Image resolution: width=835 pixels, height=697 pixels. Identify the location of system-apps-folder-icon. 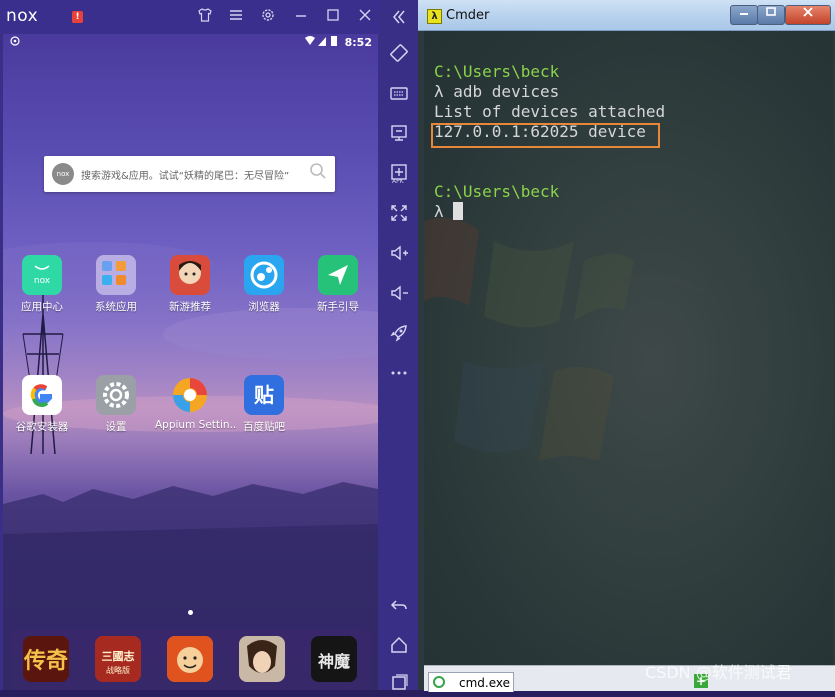
(116, 275).